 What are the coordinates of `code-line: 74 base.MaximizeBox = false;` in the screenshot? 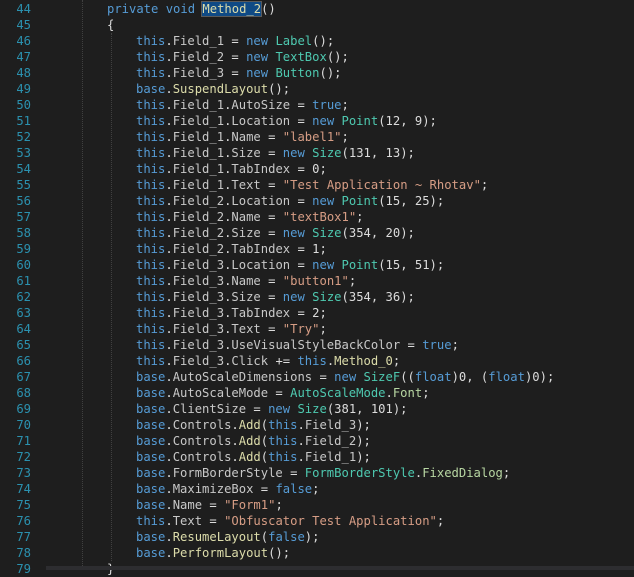 It's located at (317, 489).